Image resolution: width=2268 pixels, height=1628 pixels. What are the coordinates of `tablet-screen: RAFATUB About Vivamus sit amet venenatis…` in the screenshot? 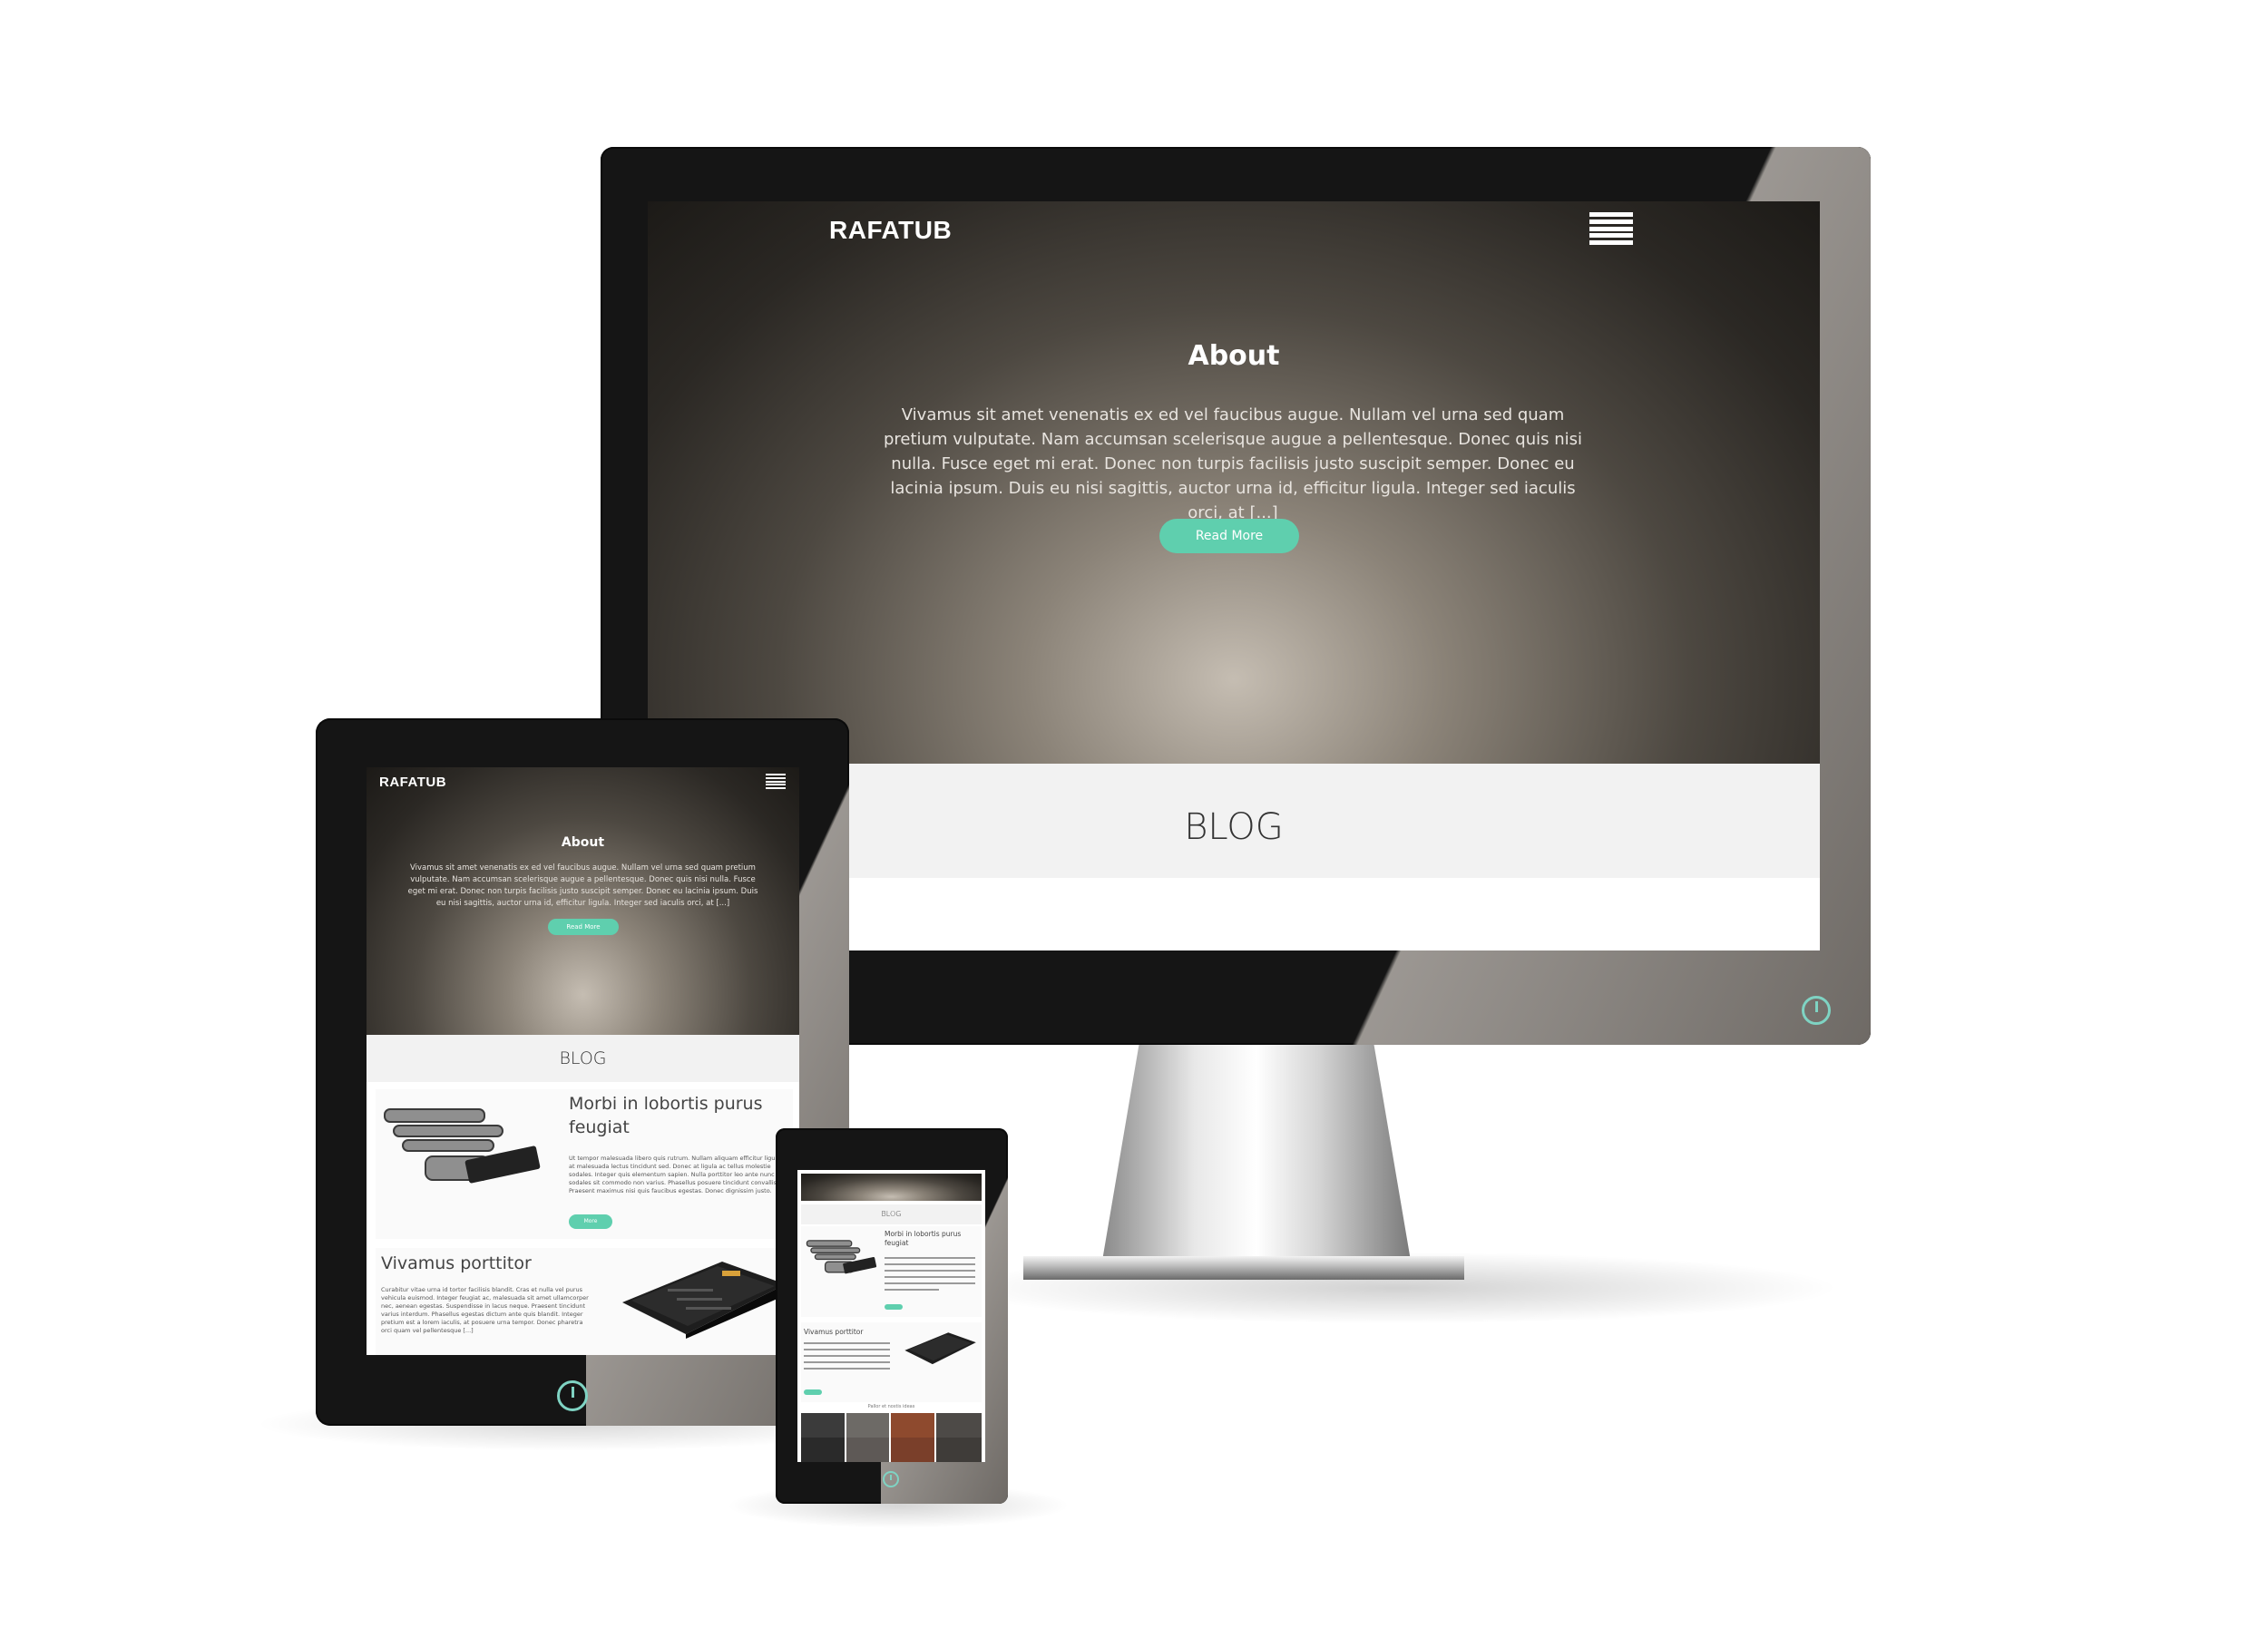 It's located at (583, 1061).